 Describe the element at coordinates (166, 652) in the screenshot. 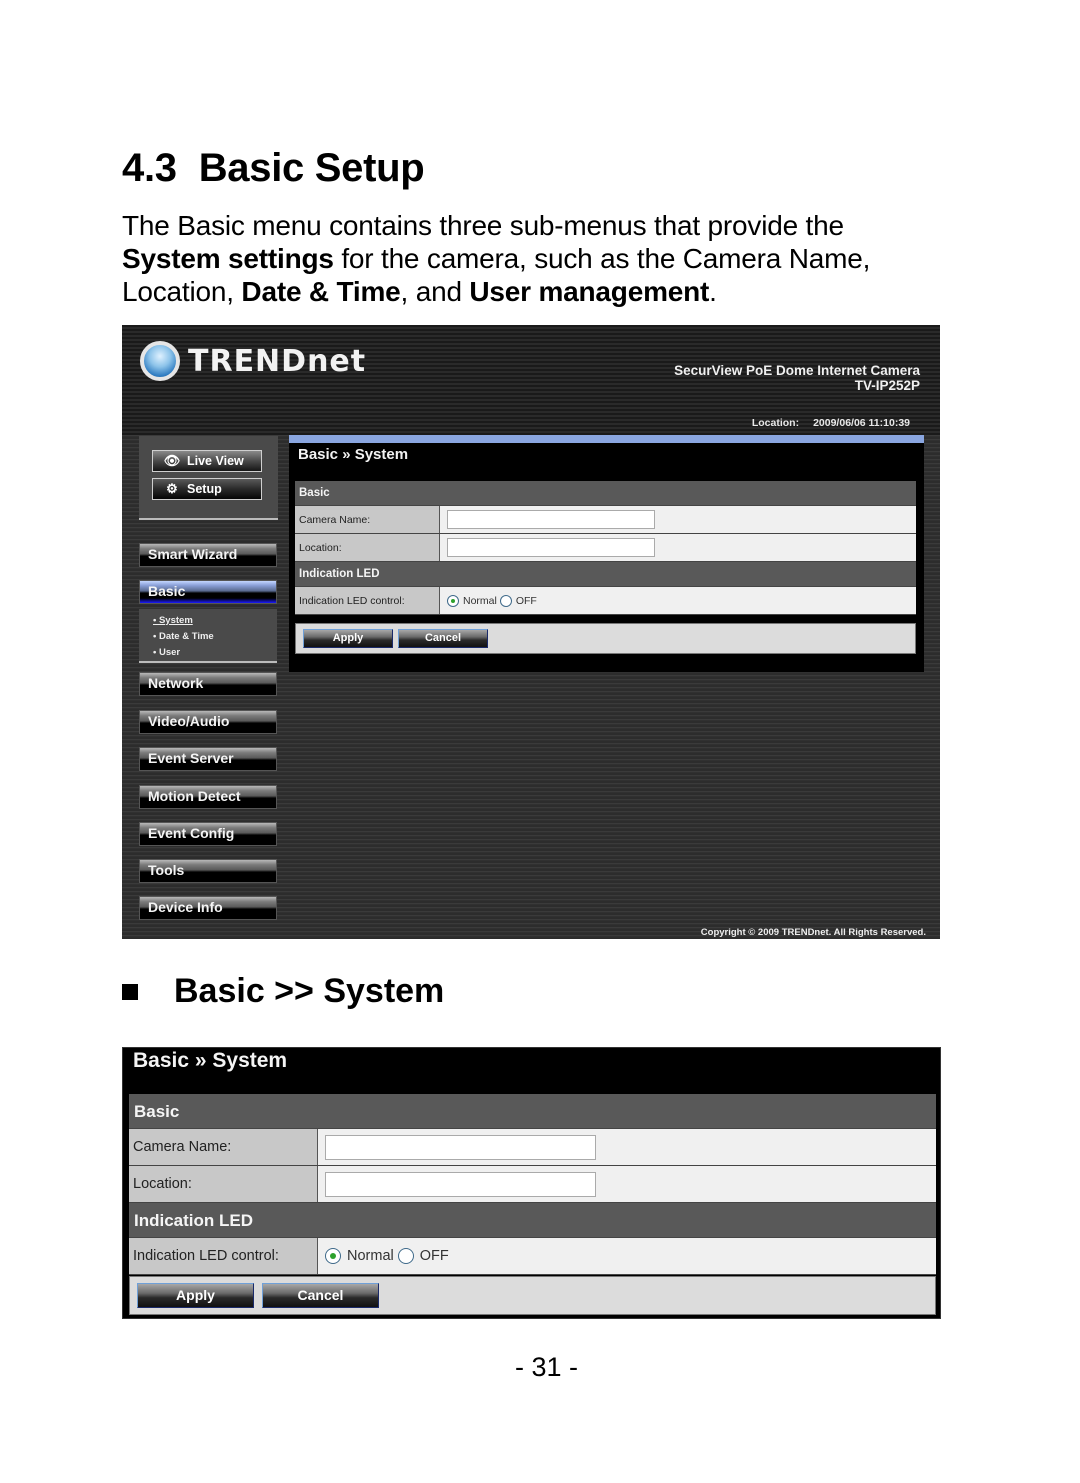

I see `submenu-user: • User` at that location.